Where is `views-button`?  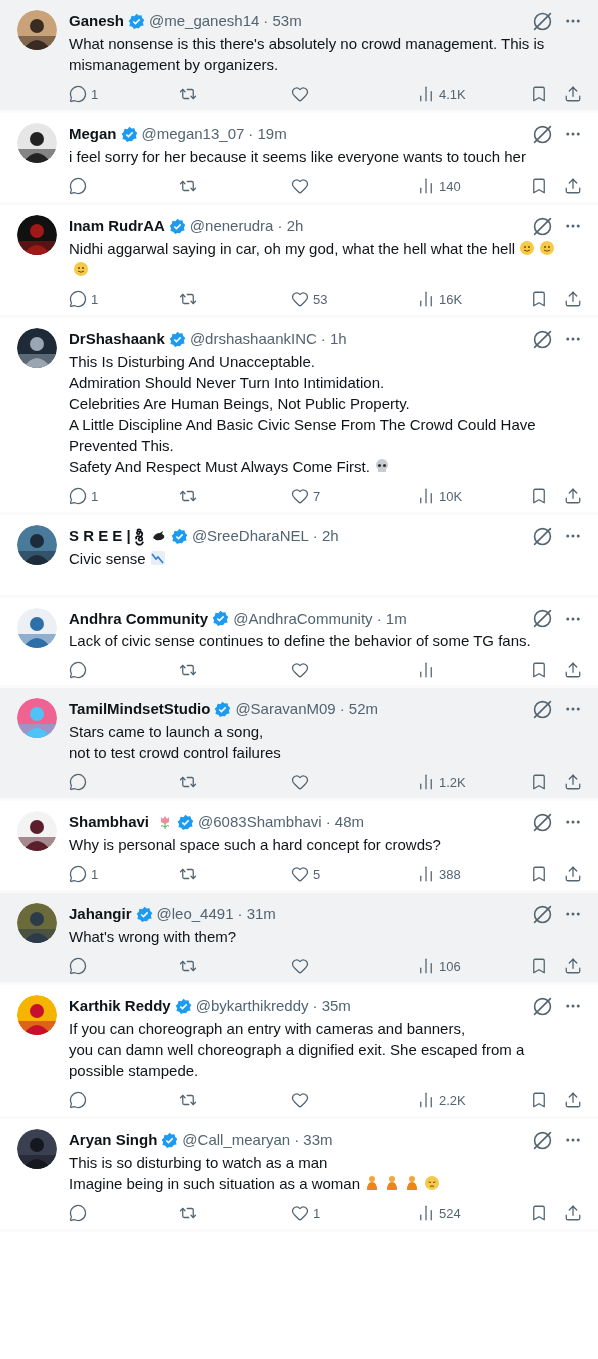
views-button is located at coordinates (426, 670).